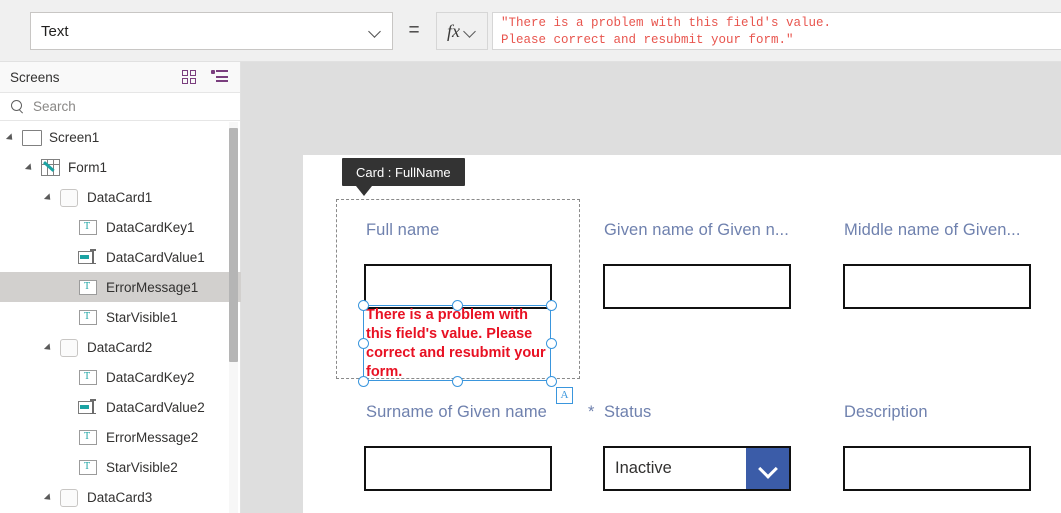 The image size is (1061, 513). Describe the element at coordinates (211, 31) in the screenshot. I see `property-selector: Text` at that location.